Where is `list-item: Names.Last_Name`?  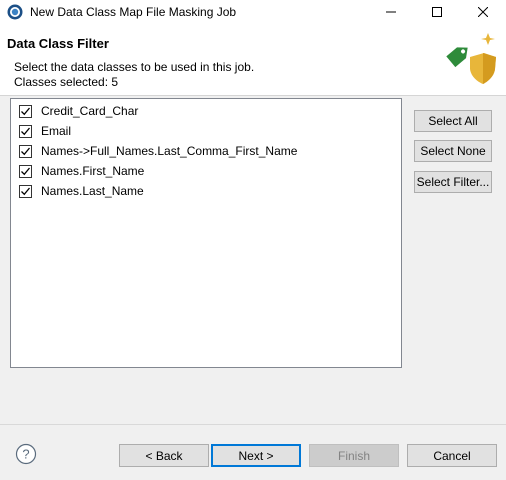
list-item: Names.Last_Name is located at coordinates (81, 191).